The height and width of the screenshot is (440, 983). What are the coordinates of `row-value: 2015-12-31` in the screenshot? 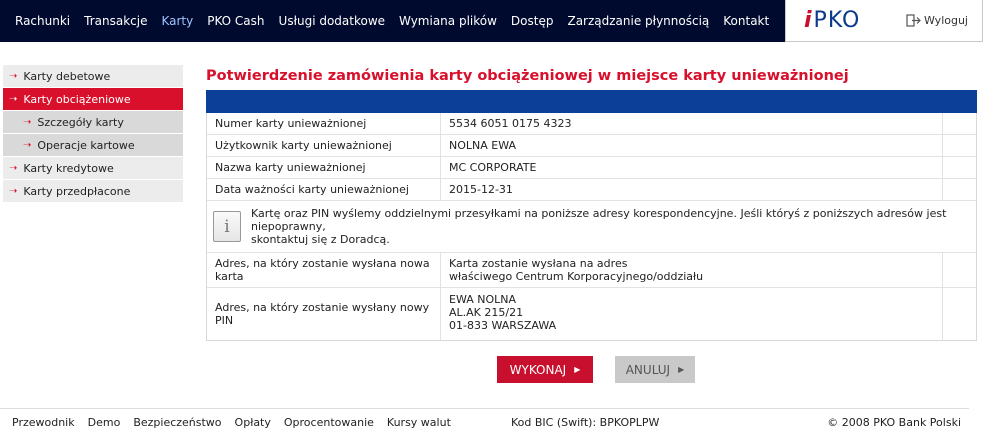 It's located at (692, 189).